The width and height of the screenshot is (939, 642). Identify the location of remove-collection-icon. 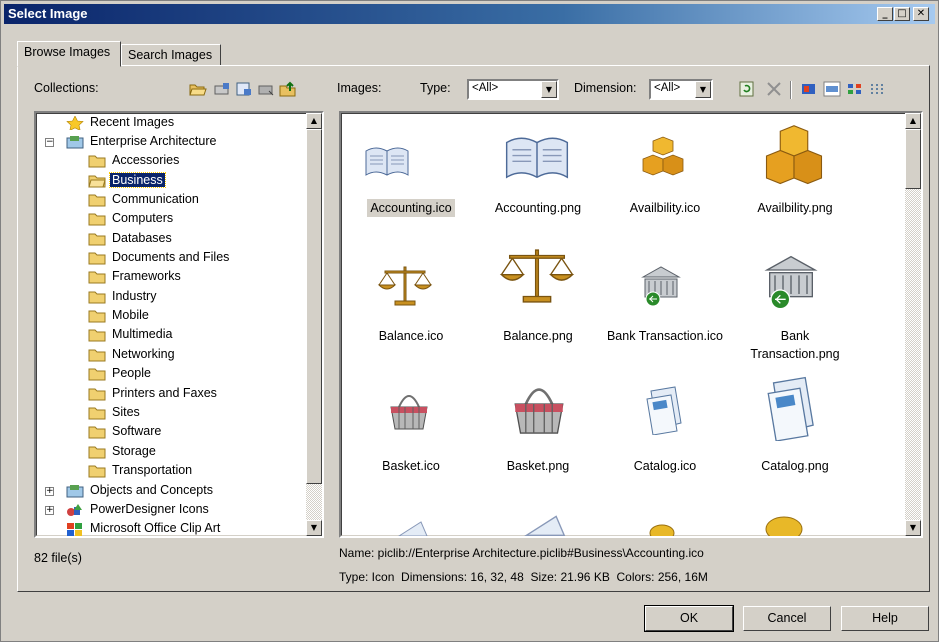
(266, 89).